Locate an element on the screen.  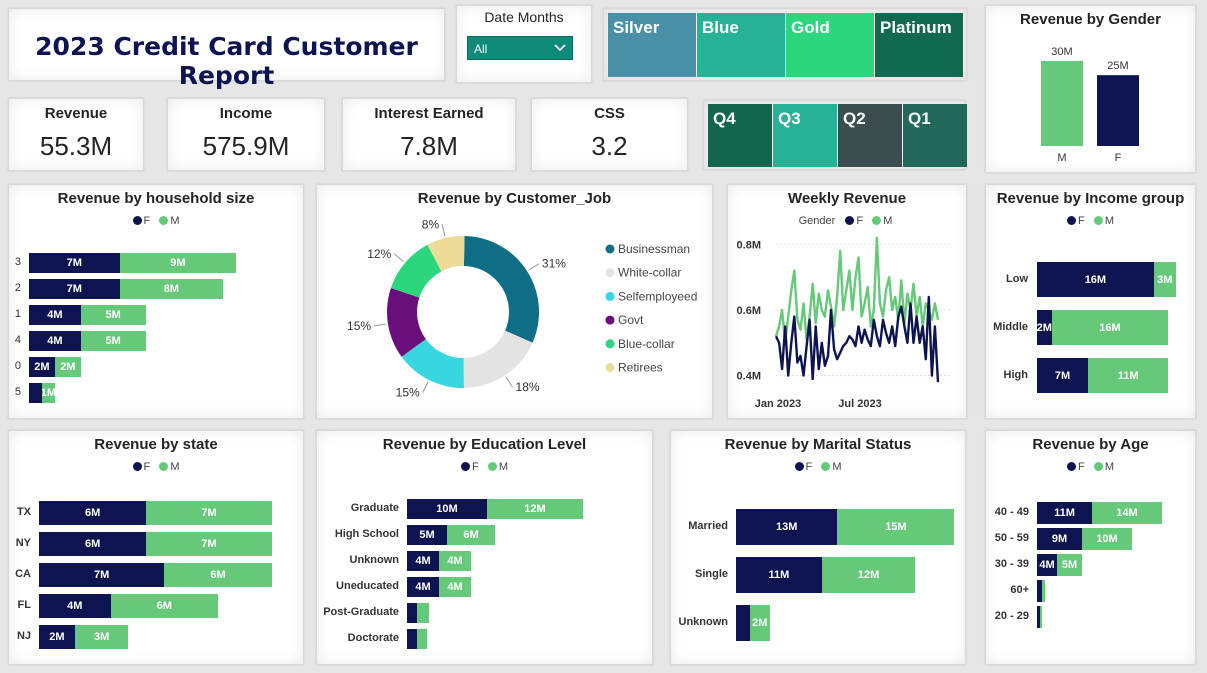
tile-quarter-q1: Q1 is located at coordinates (935, 135).